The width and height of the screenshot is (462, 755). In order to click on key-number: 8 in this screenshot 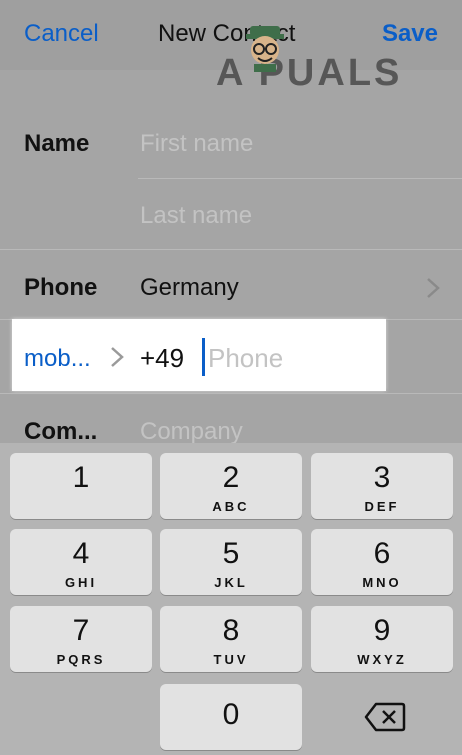, I will do `click(231, 630)`.